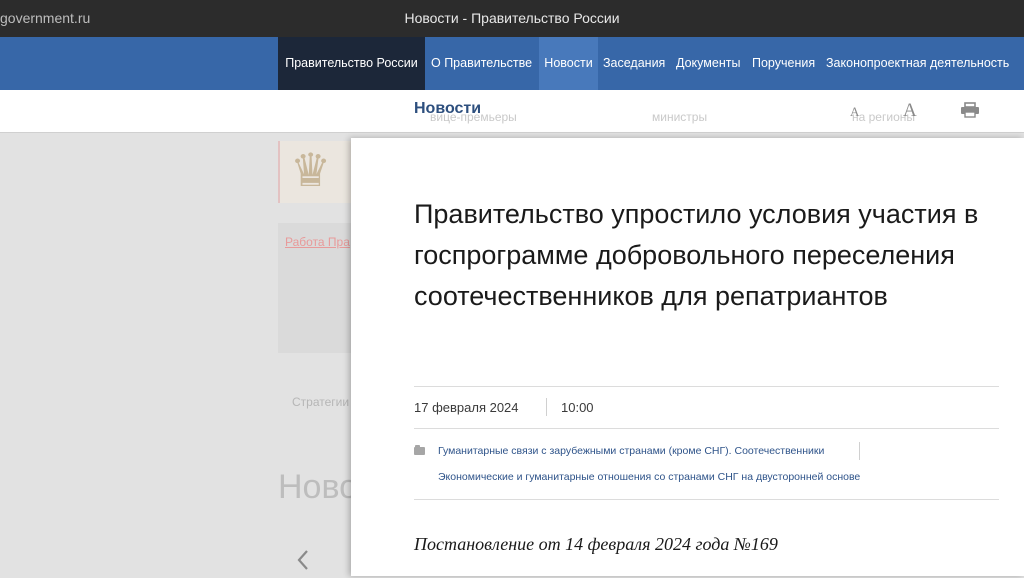 The image size is (1024, 578). Describe the element at coordinates (970, 112) in the screenshot. I see `printer-icon` at that location.